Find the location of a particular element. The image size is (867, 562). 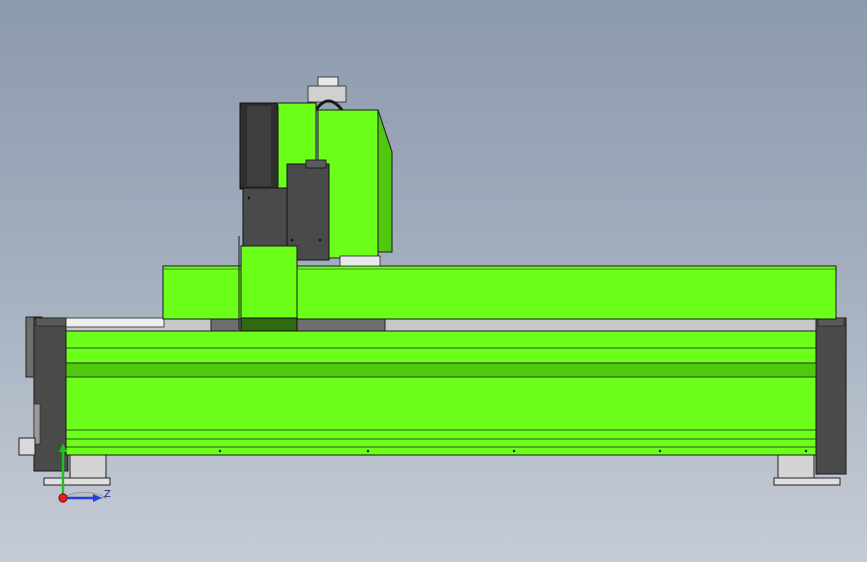

axis-label-y: Y is located at coordinates (57, 450).